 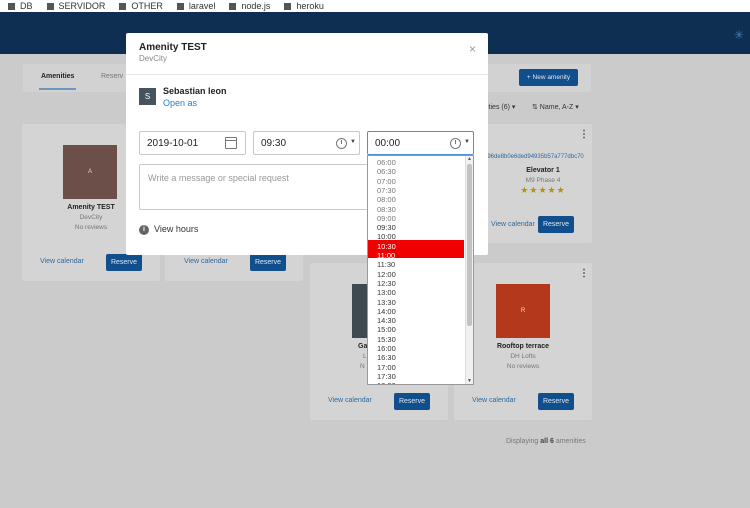 I want to click on time-option: 17:30, so click(x=386, y=376).